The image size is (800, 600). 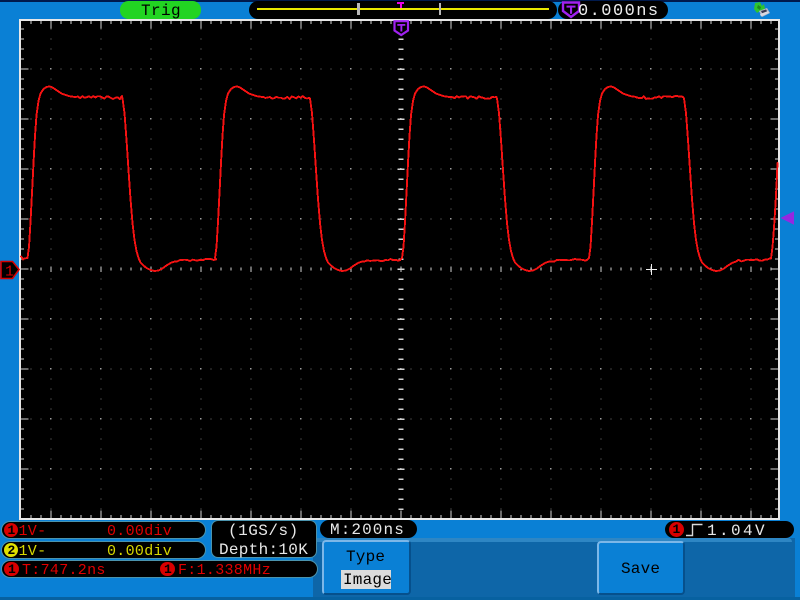 I want to click on svg-text: 1, so click(x=9, y=272).